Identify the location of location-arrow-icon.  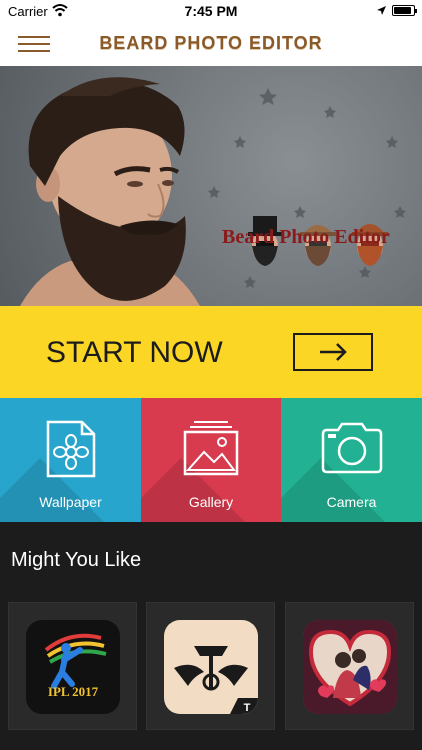
(381, 10).